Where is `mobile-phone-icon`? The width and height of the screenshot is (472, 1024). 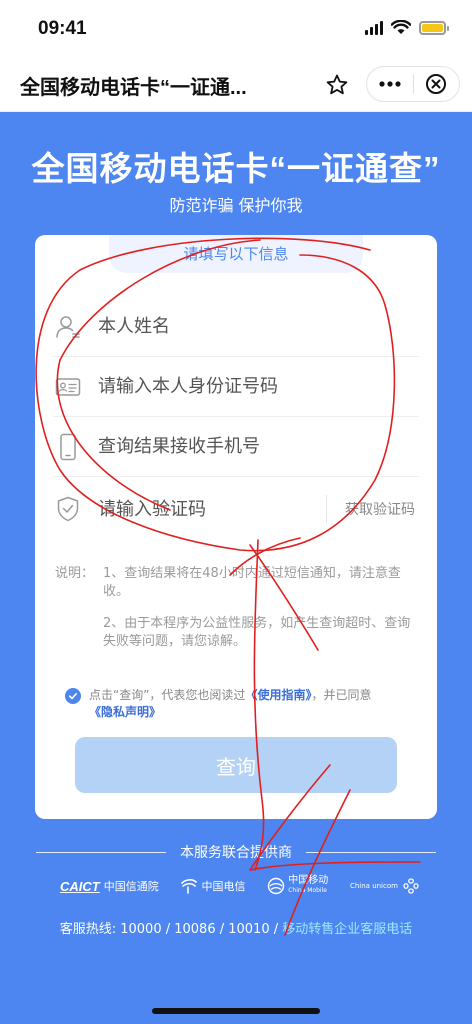
mobile-phone-icon is located at coordinates (68, 447).